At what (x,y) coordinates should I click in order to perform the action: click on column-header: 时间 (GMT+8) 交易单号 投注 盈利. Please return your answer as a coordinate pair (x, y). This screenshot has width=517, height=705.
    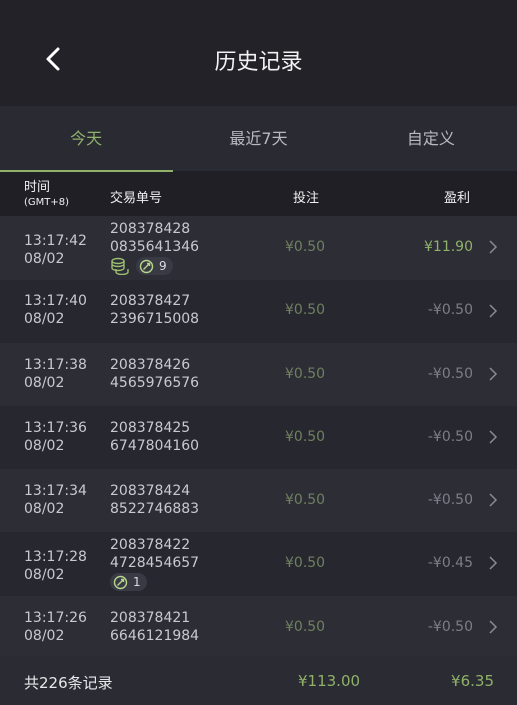
    Looking at the image, I should click on (258, 194).